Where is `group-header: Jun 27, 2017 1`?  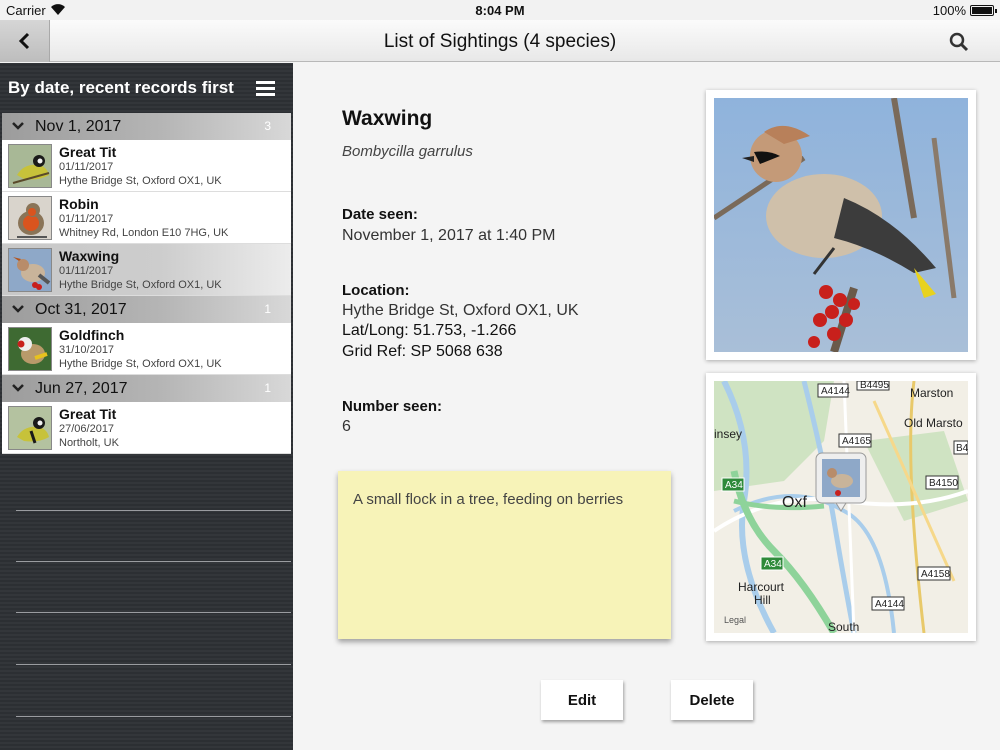 group-header: Jun 27, 2017 1 is located at coordinates (146, 388).